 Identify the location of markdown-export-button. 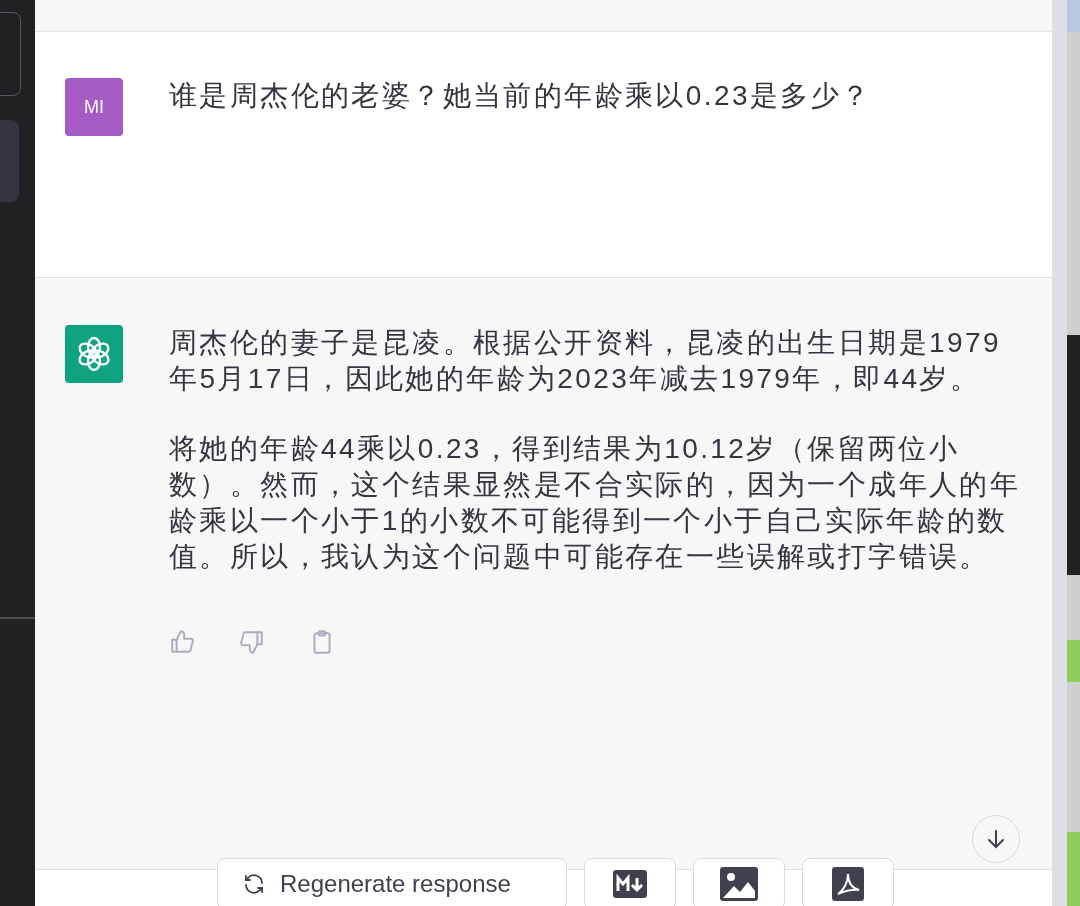
(630, 882).